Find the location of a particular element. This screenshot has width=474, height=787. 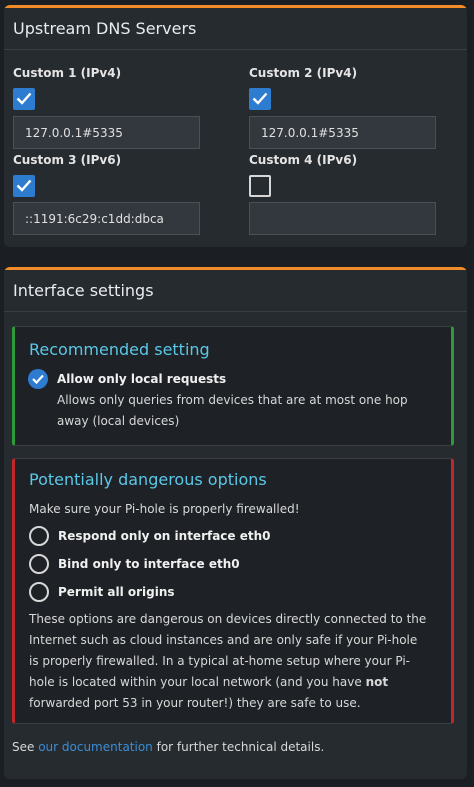

documentation-link: our documentation is located at coordinates (95, 747).